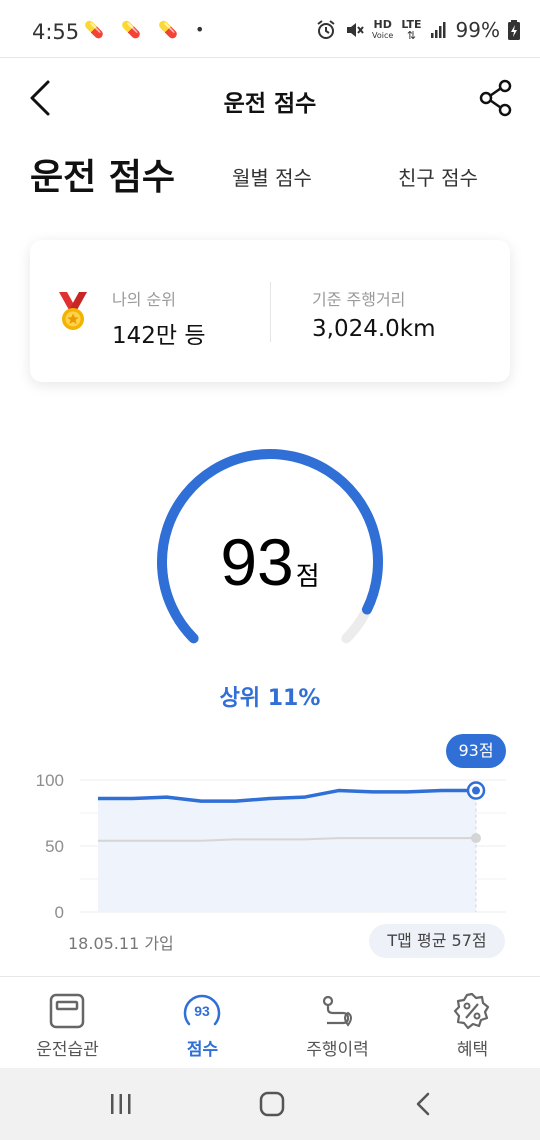  I want to click on distance-label: 기준 주행거리, so click(359, 299).